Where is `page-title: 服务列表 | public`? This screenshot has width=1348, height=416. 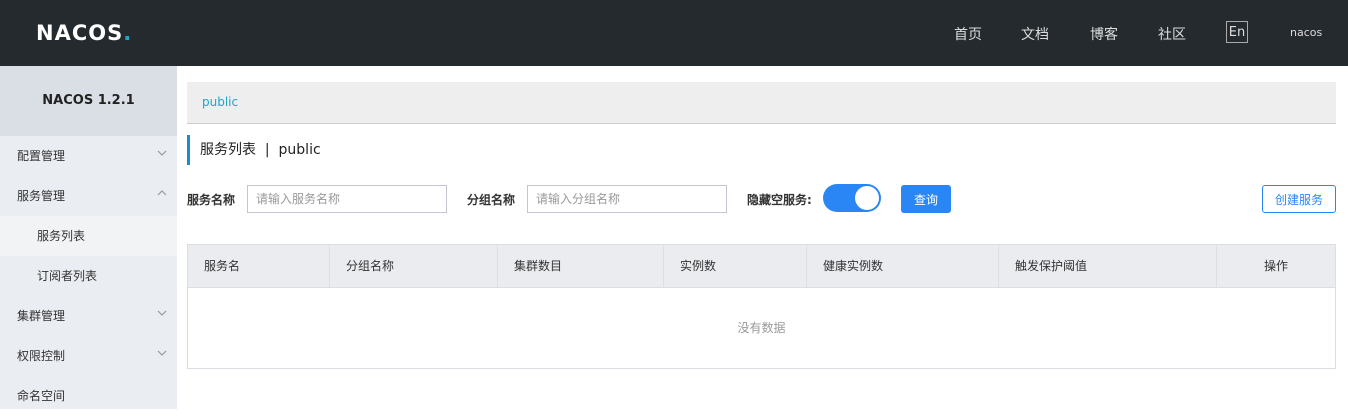 page-title: 服务列表 | public is located at coordinates (254, 150).